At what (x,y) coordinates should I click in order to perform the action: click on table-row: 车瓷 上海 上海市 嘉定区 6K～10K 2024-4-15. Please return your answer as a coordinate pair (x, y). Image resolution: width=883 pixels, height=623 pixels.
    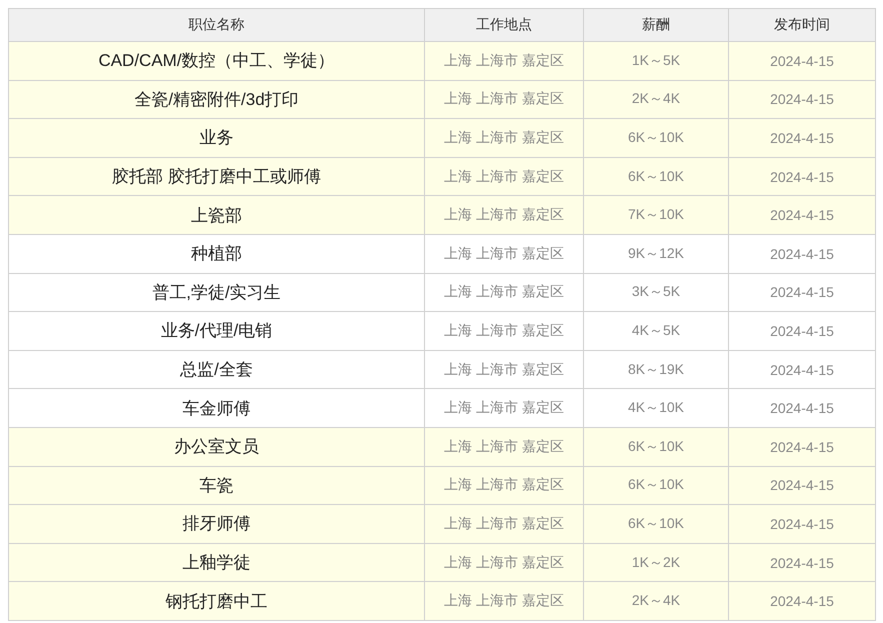
    Looking at the image, I should click on (442, 485).